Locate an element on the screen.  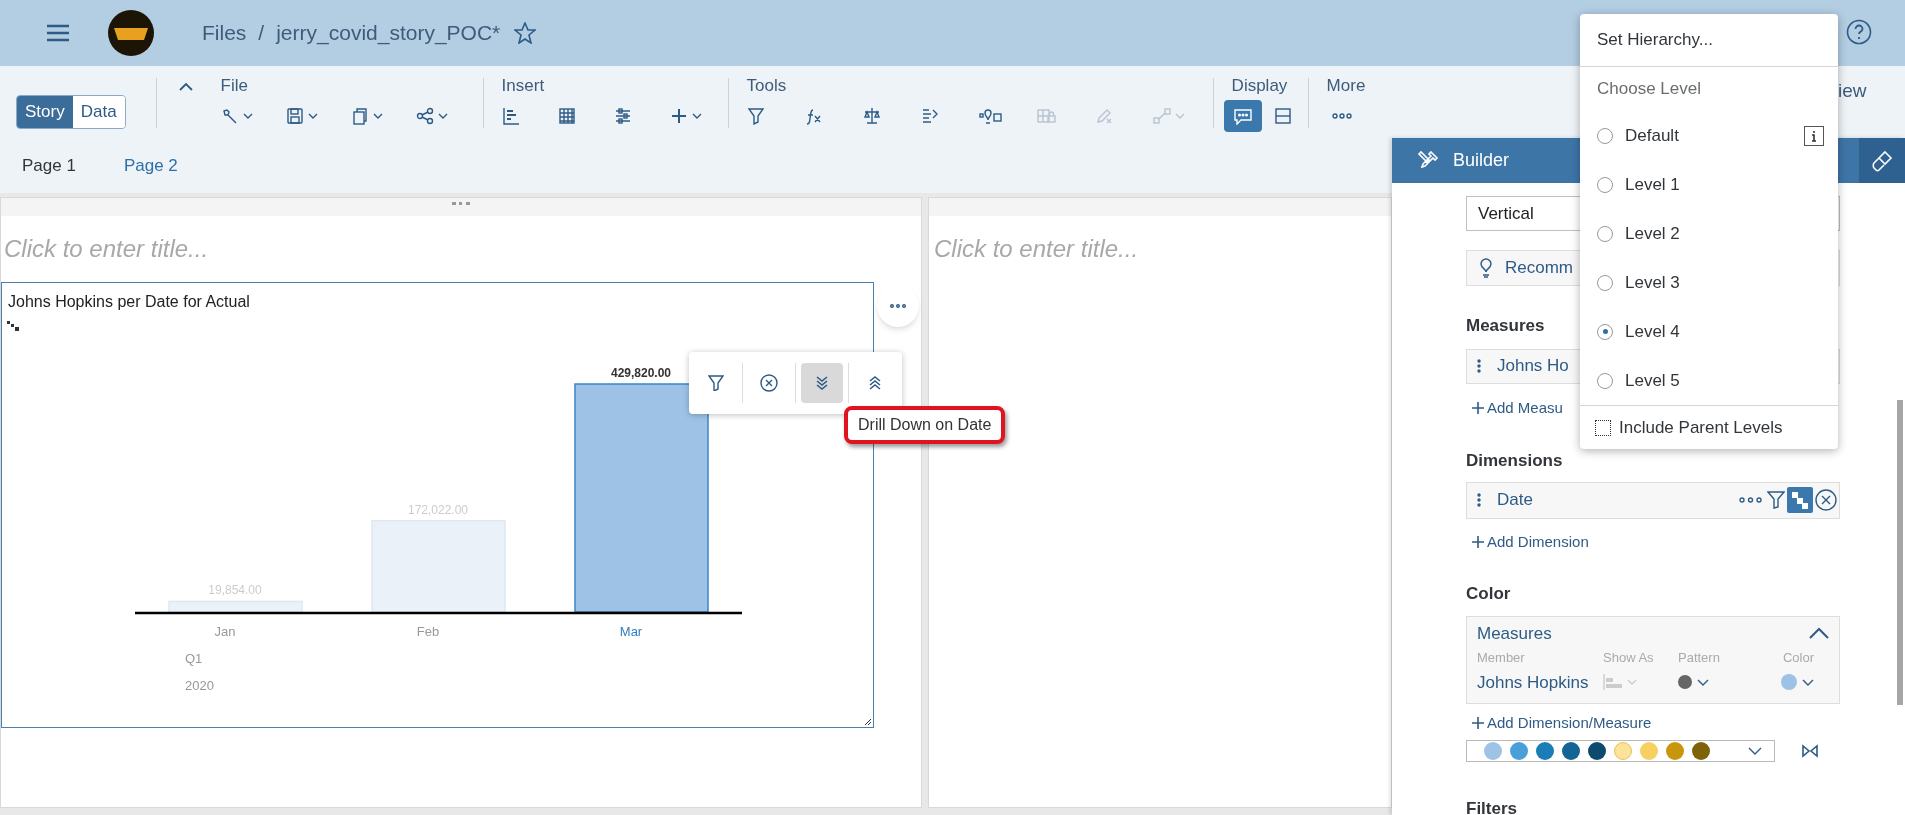
column-header: Show As is located at coordinates (1629, 658).